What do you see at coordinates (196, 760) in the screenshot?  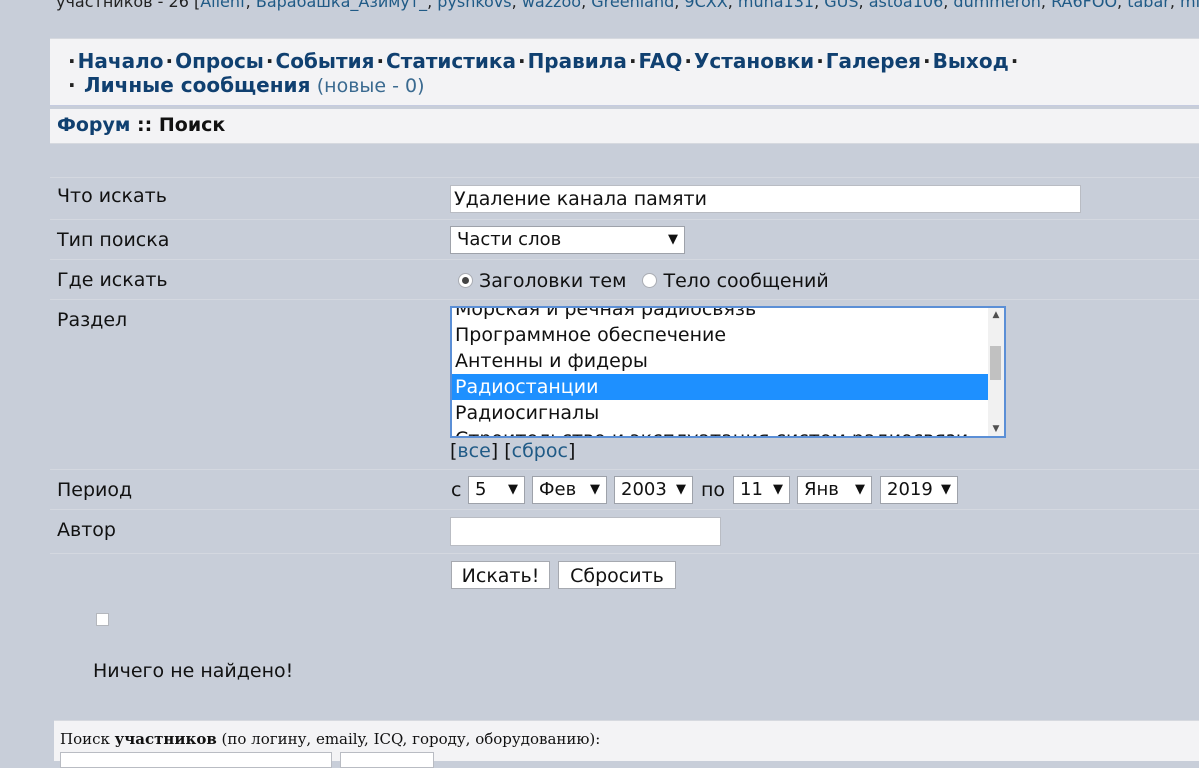 I see `member-search-input` at bounding box center [196, 760].